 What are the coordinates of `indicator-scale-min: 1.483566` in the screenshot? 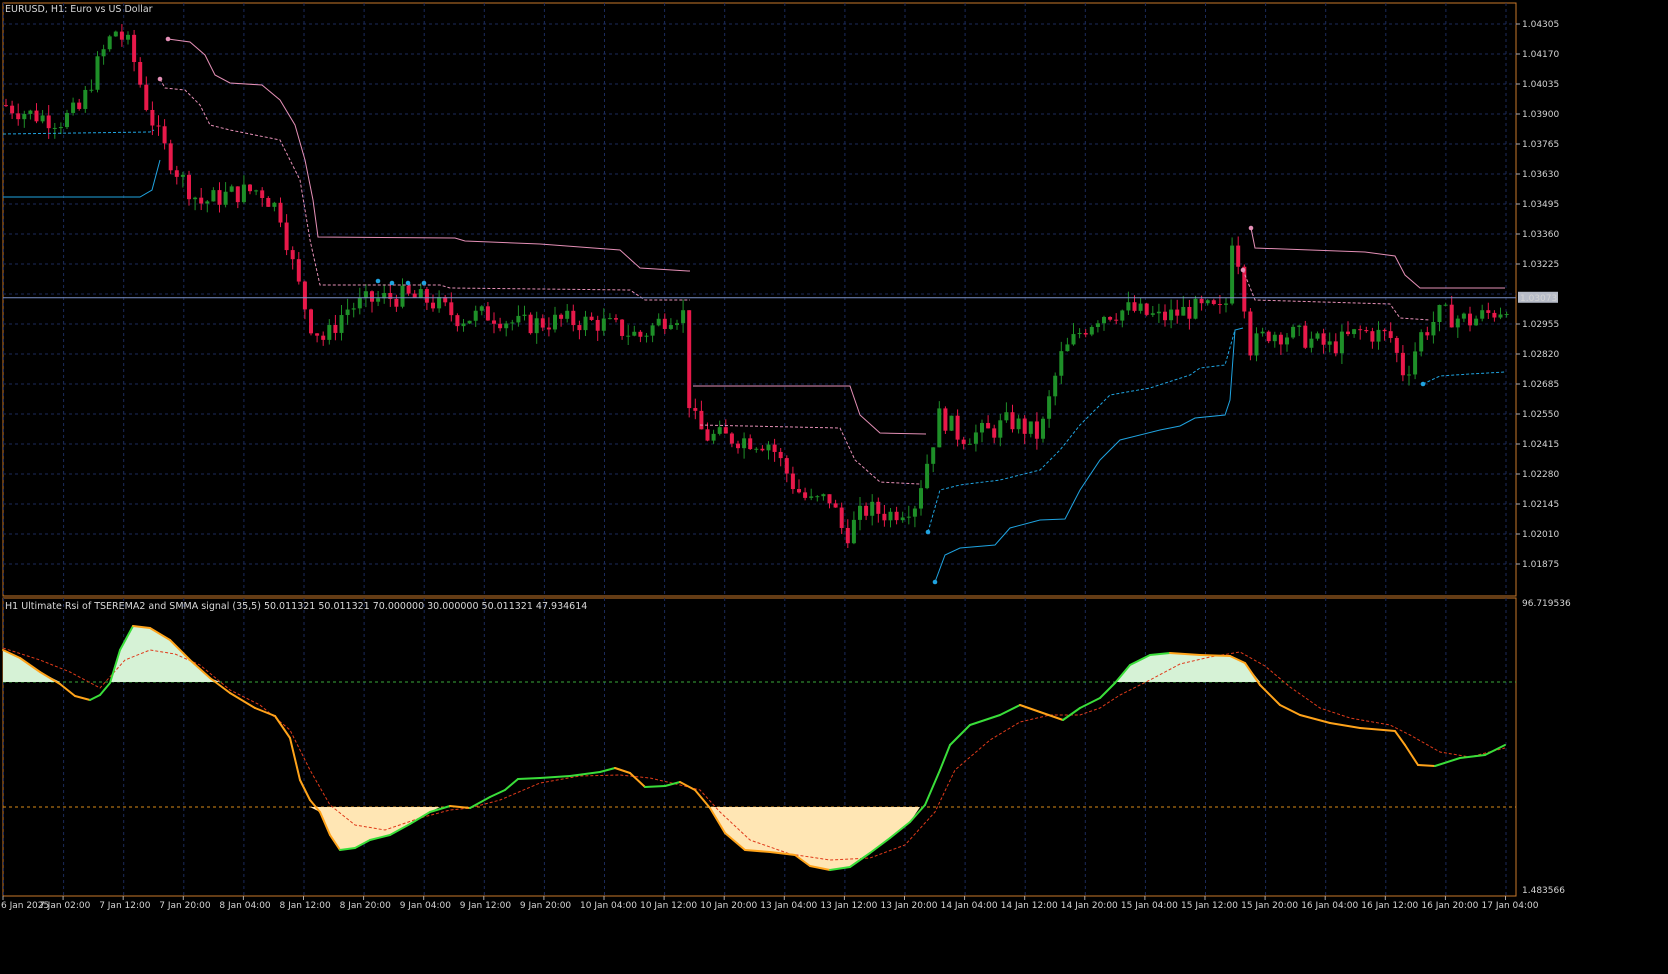 It's located at (1543, 891).